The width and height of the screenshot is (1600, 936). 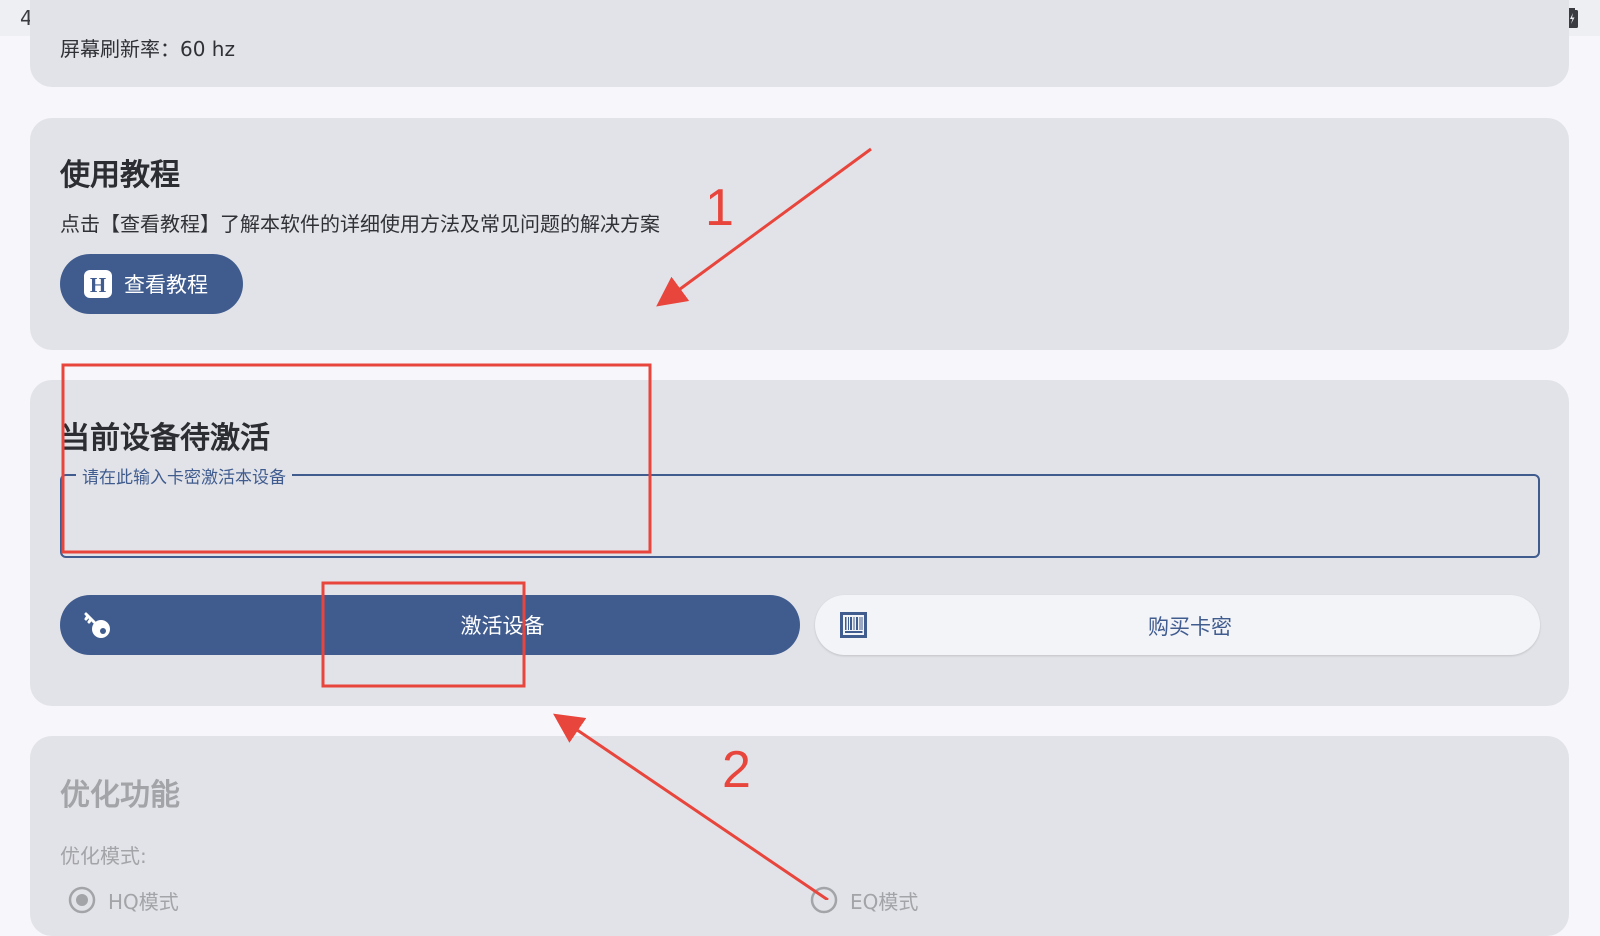 I want to click on hq-mode-radio: HQ模式, so click(x=168, y=901).